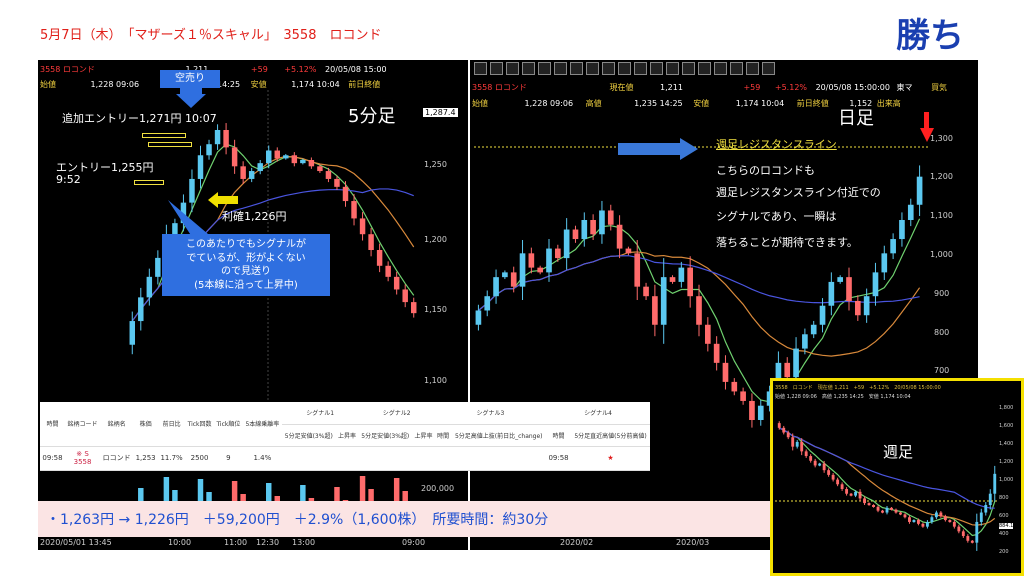 Image resolution: width=1024 pixels, height=576 pixels. What do you see at coordinates (576, 68) in the screenshot?
I see `tool-grid-icon` at bounding box center [576, 68].